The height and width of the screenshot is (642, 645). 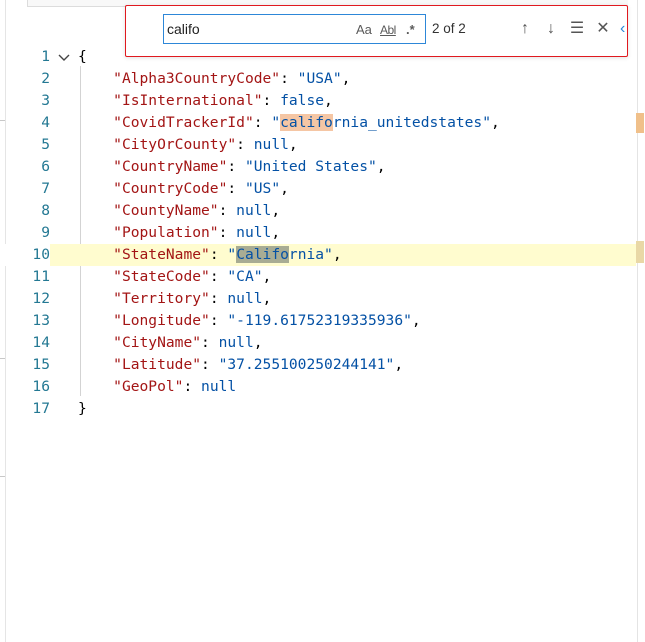 I want to click on next-match-button: ↓, so click(x=551, y=29).